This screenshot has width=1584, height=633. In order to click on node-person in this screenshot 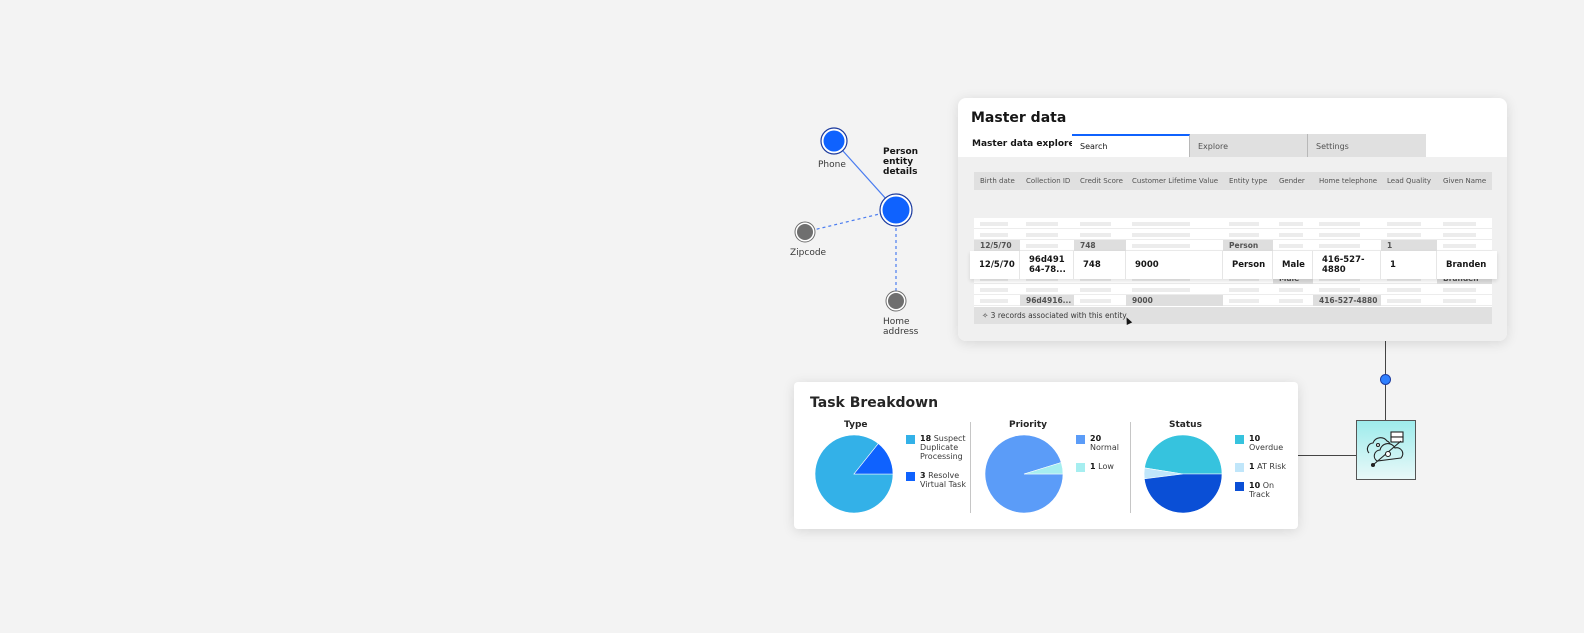, I will do `click(896, 210)`.